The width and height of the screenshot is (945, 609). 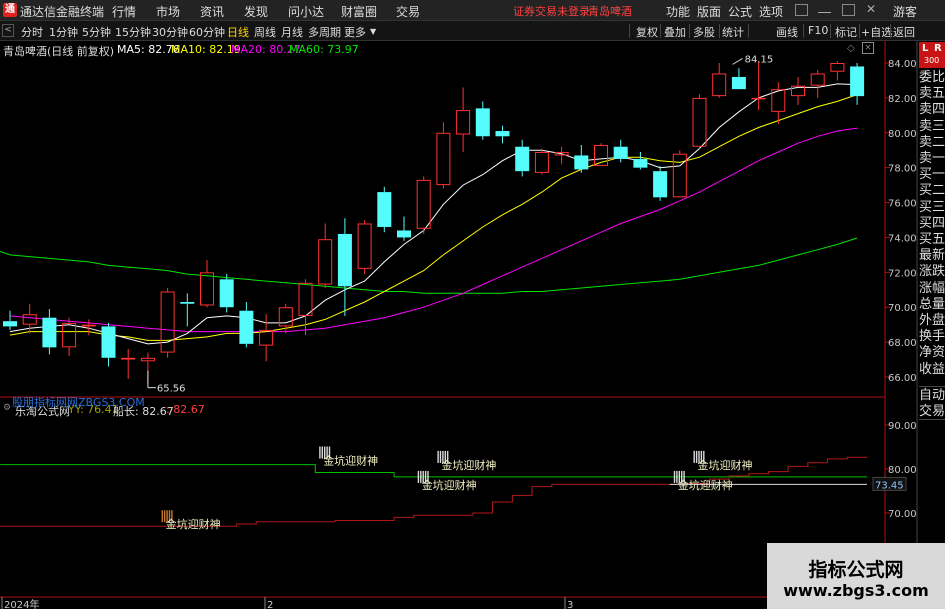 What do you see at coordinates (902, 470) in the screenshot?
I see `sub-tick-label: 80.00` at bounding box center [902, 470].